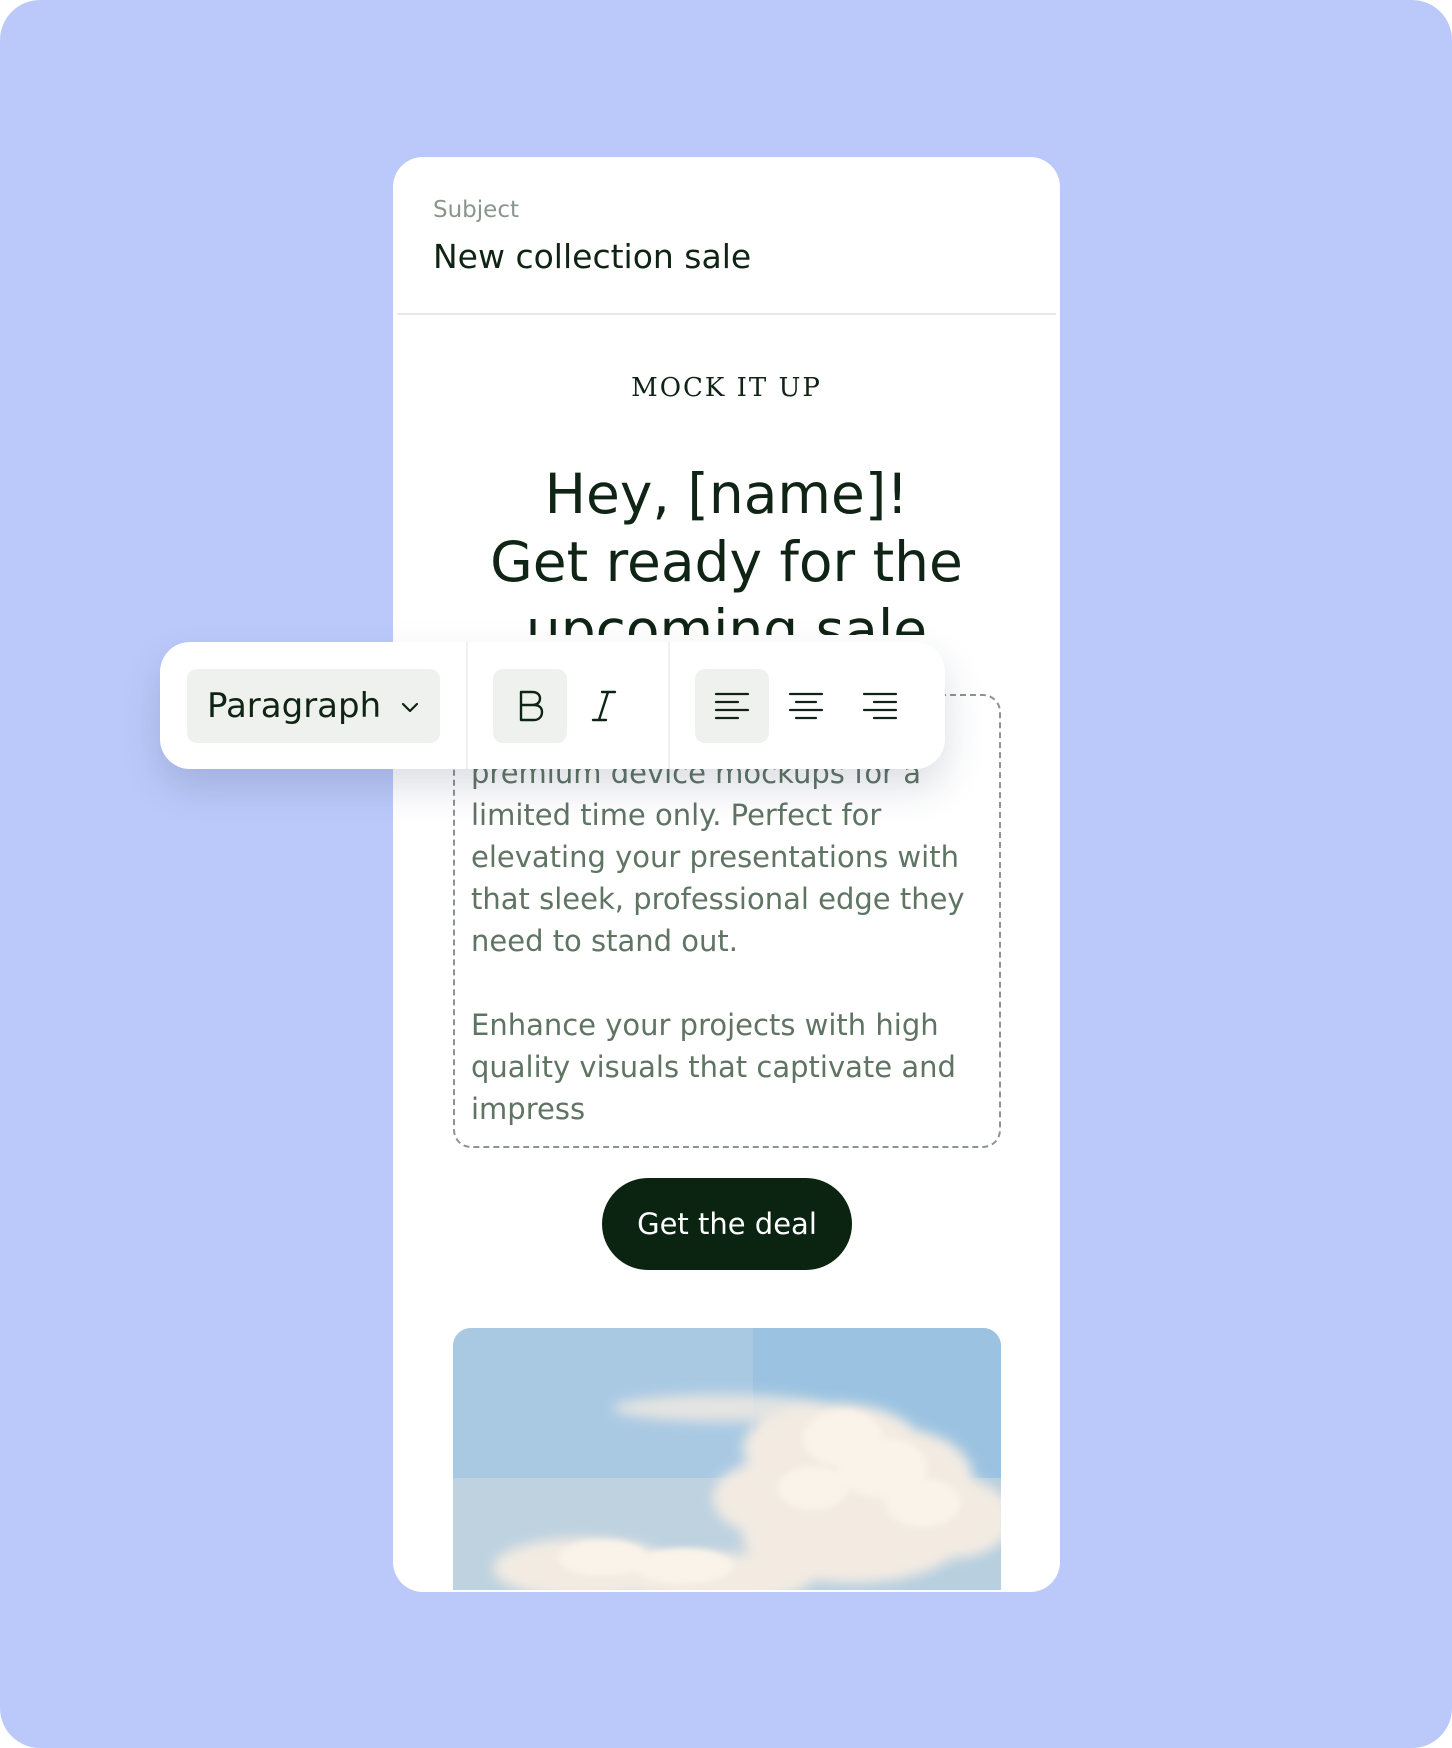  I want to click on body-line: Enhance your projects with high, so click(705, 1025).